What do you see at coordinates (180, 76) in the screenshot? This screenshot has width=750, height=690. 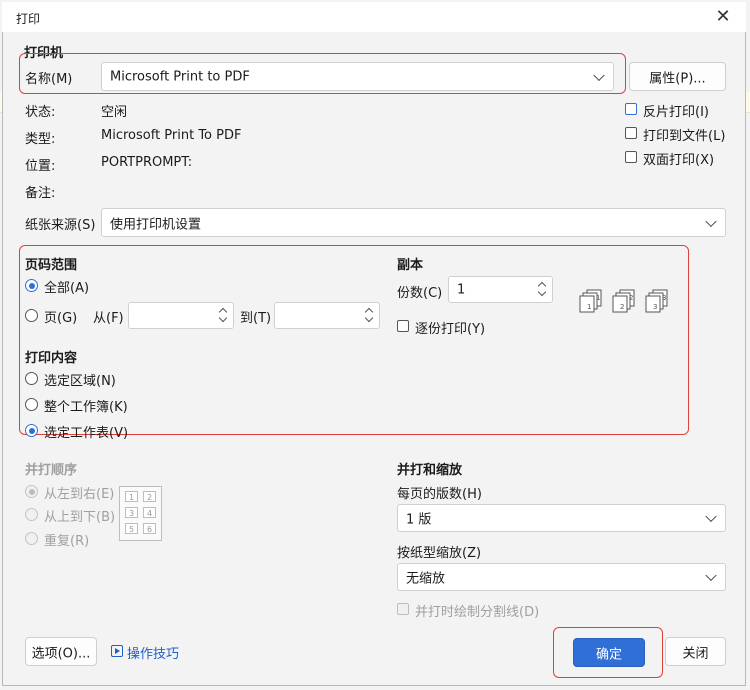 I see `printer-name-value: Microsoft Print to PDF` at bounding box center [180, 76].